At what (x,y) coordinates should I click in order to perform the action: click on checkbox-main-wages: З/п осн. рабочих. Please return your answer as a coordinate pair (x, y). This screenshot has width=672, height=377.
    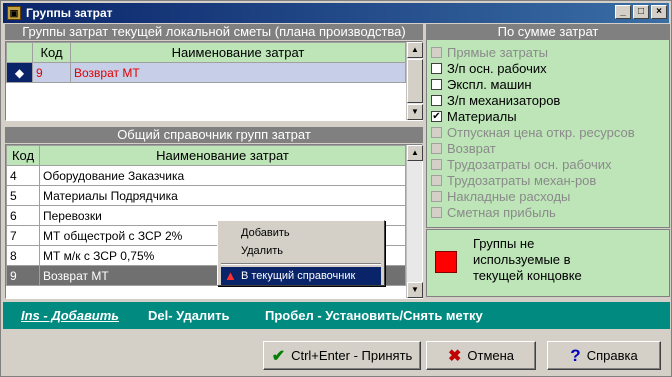
    Looking at the image, I should click on (489, 68).